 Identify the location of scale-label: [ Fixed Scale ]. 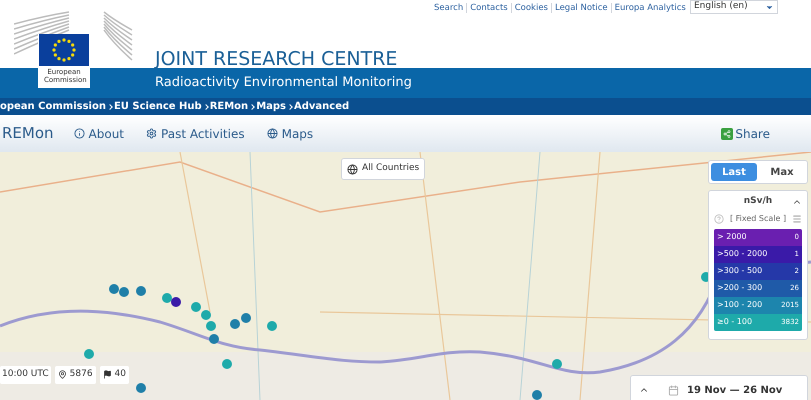
(758, 218).